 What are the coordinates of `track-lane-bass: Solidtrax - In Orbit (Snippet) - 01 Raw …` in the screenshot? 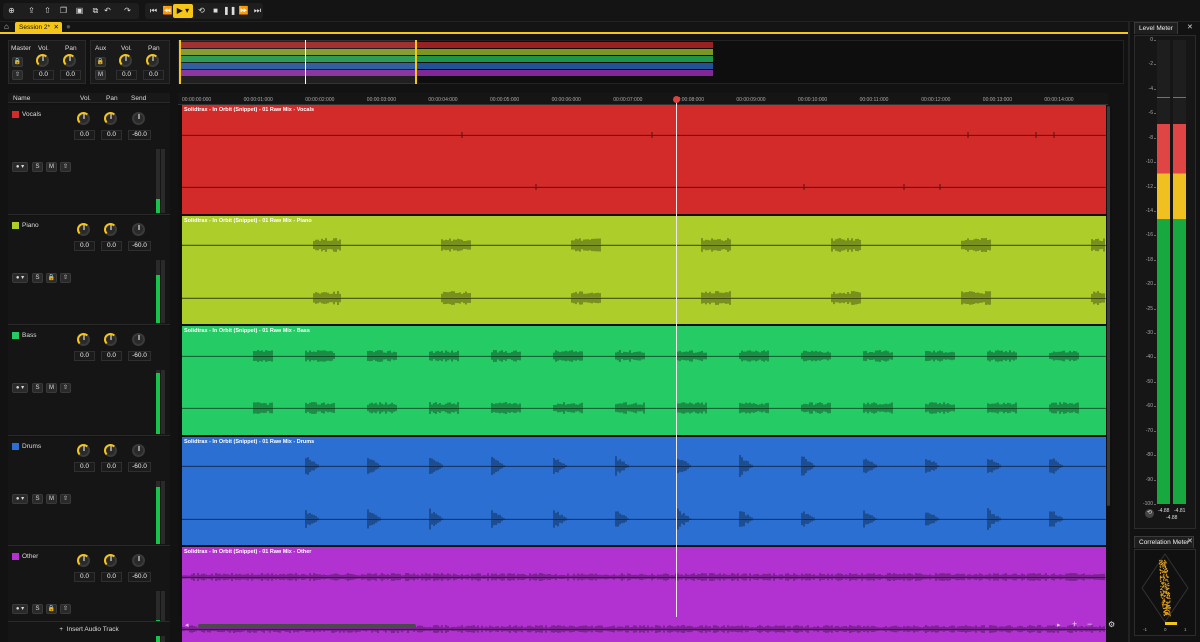 It's located at (644, 381).